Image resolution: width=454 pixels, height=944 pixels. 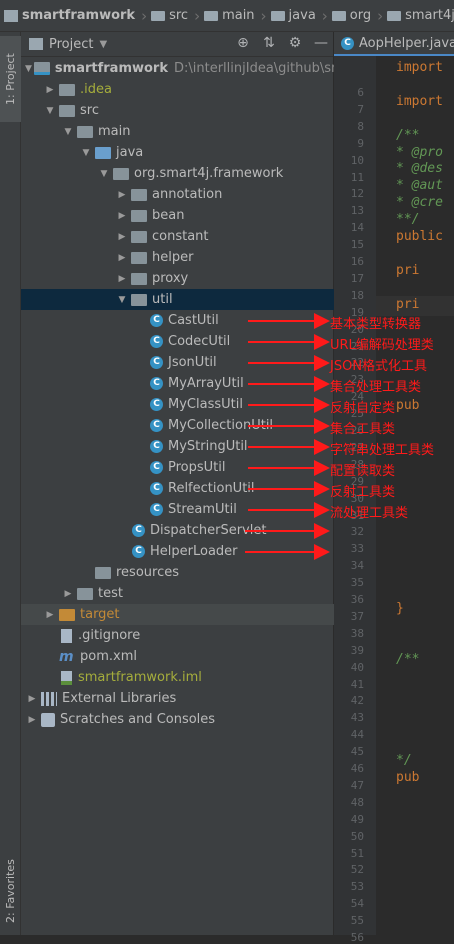 I want to click on line-number: 25, so click(x=357, y=414).